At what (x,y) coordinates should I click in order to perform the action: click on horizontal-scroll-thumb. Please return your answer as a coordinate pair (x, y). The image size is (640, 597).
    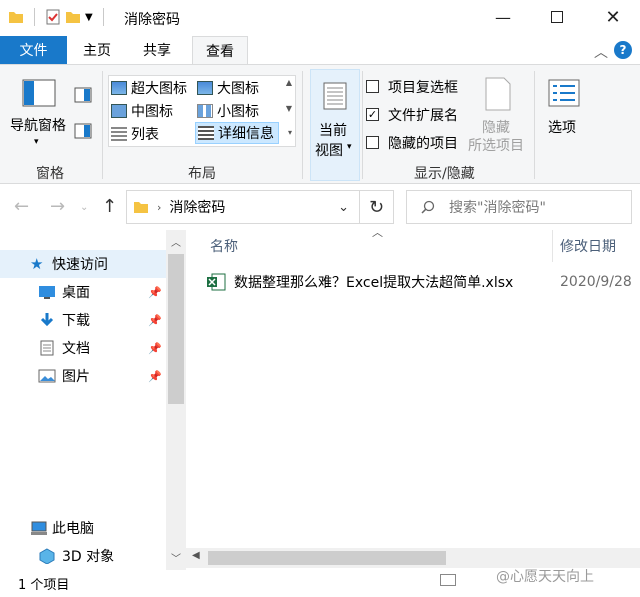
    Looking at the image, I should click on (327, 558).